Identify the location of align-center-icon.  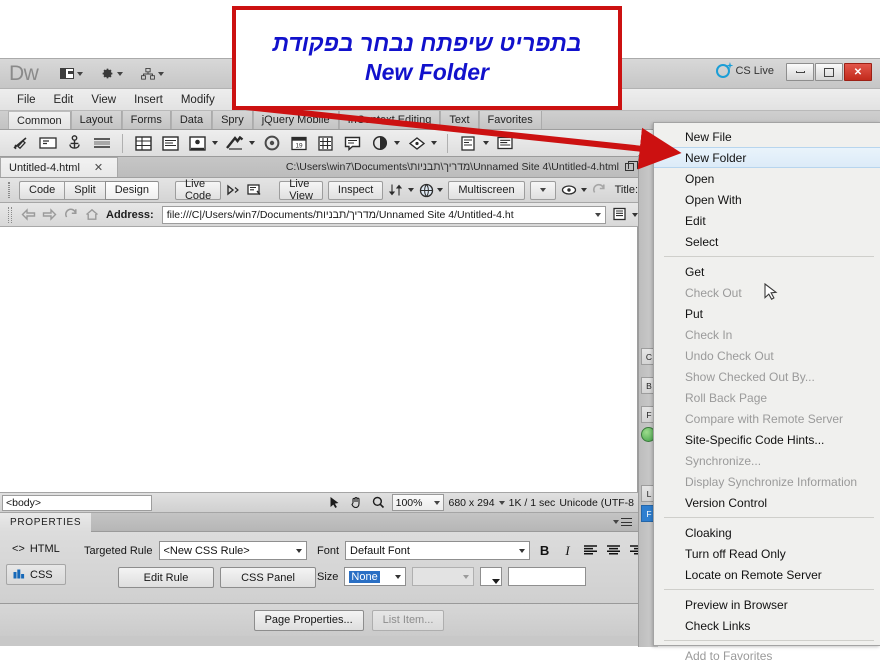
(613, 550).